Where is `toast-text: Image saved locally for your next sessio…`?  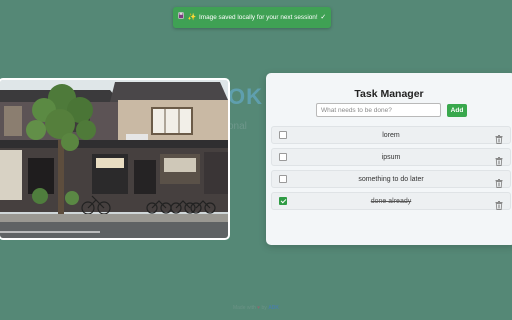 toast-text: Image saved locally for your next sessio… is located at coordinates (258, 17).